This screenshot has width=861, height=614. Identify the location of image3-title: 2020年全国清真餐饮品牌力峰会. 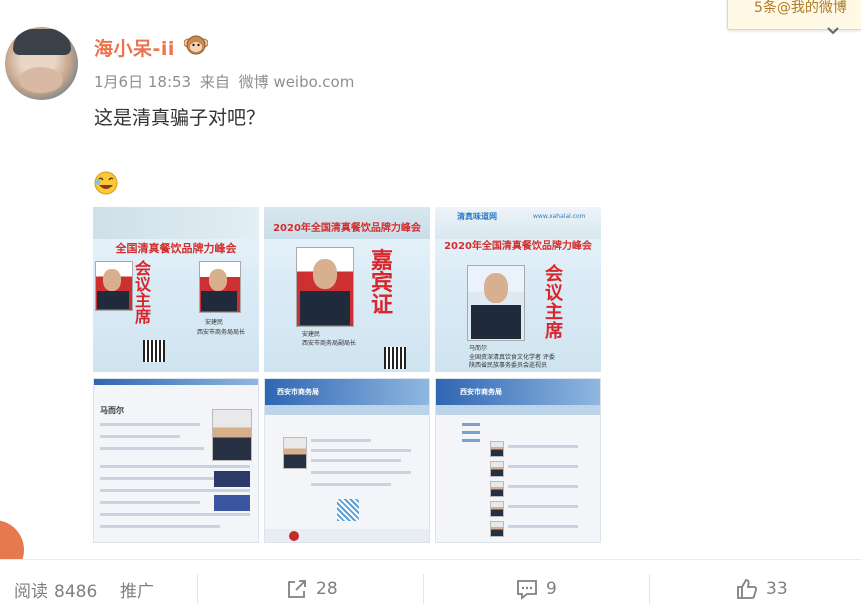
(518, 246).